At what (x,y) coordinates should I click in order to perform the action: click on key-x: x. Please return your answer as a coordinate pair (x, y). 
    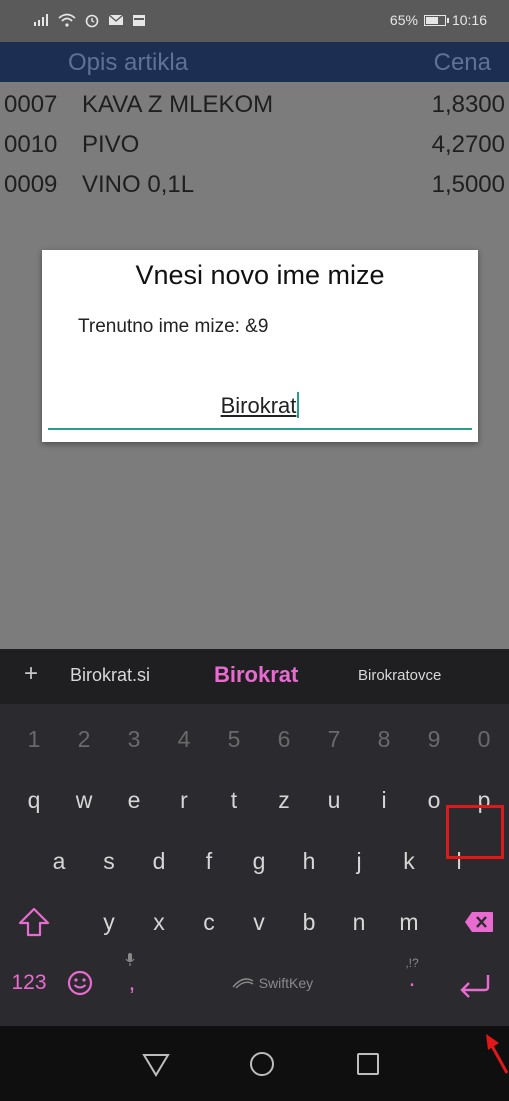
    Looking at the image, I should click on (159, 922).